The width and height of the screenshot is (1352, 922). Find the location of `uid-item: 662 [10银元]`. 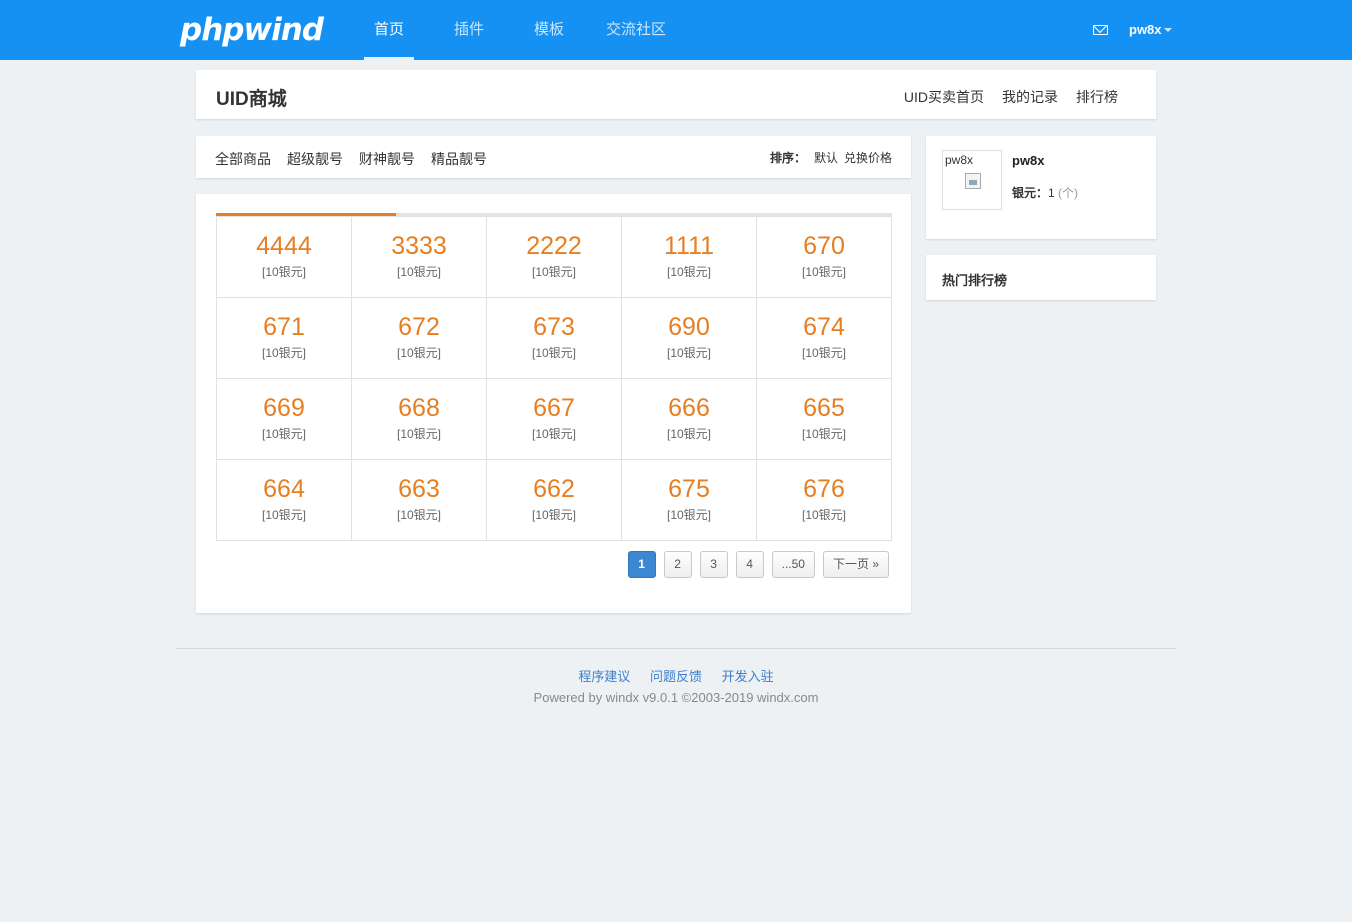

uid-item: 662 [10银元] is located at coordinates (554, 500).